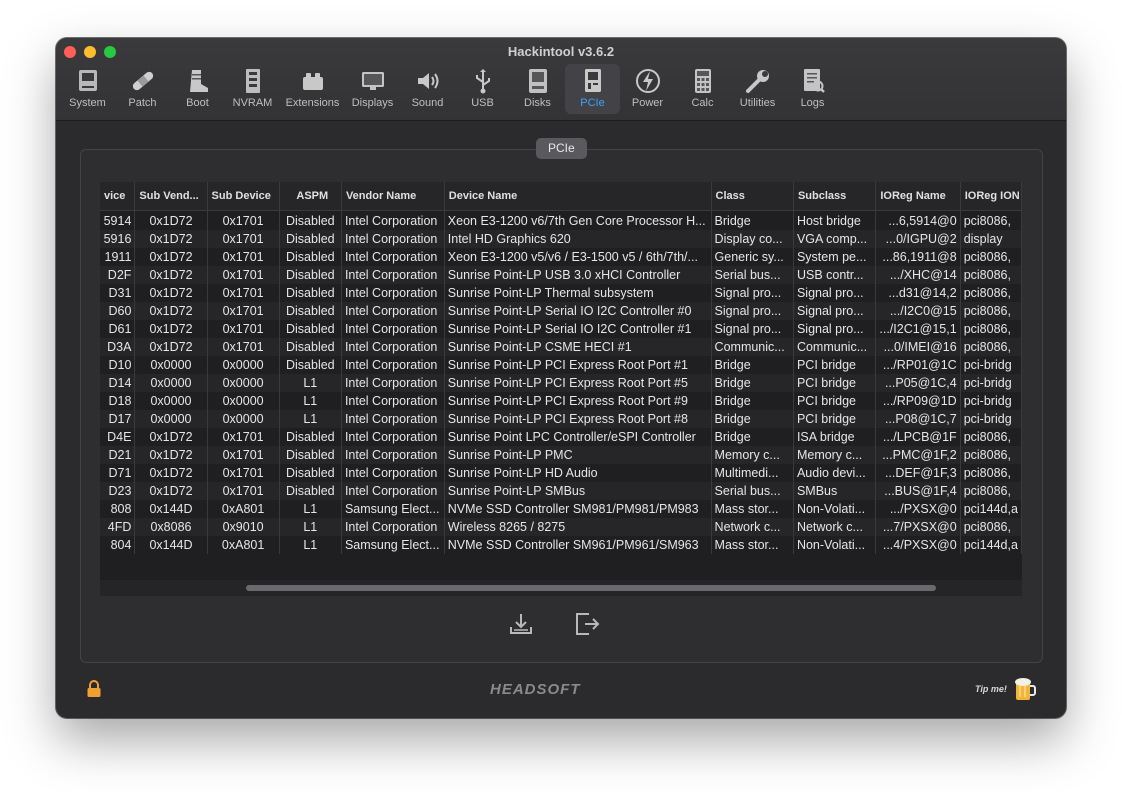  What do you see at coordinates (372, 89) in the screenshot?
I see `toolbar-displays: Displays` at bounding box center [372, 89].